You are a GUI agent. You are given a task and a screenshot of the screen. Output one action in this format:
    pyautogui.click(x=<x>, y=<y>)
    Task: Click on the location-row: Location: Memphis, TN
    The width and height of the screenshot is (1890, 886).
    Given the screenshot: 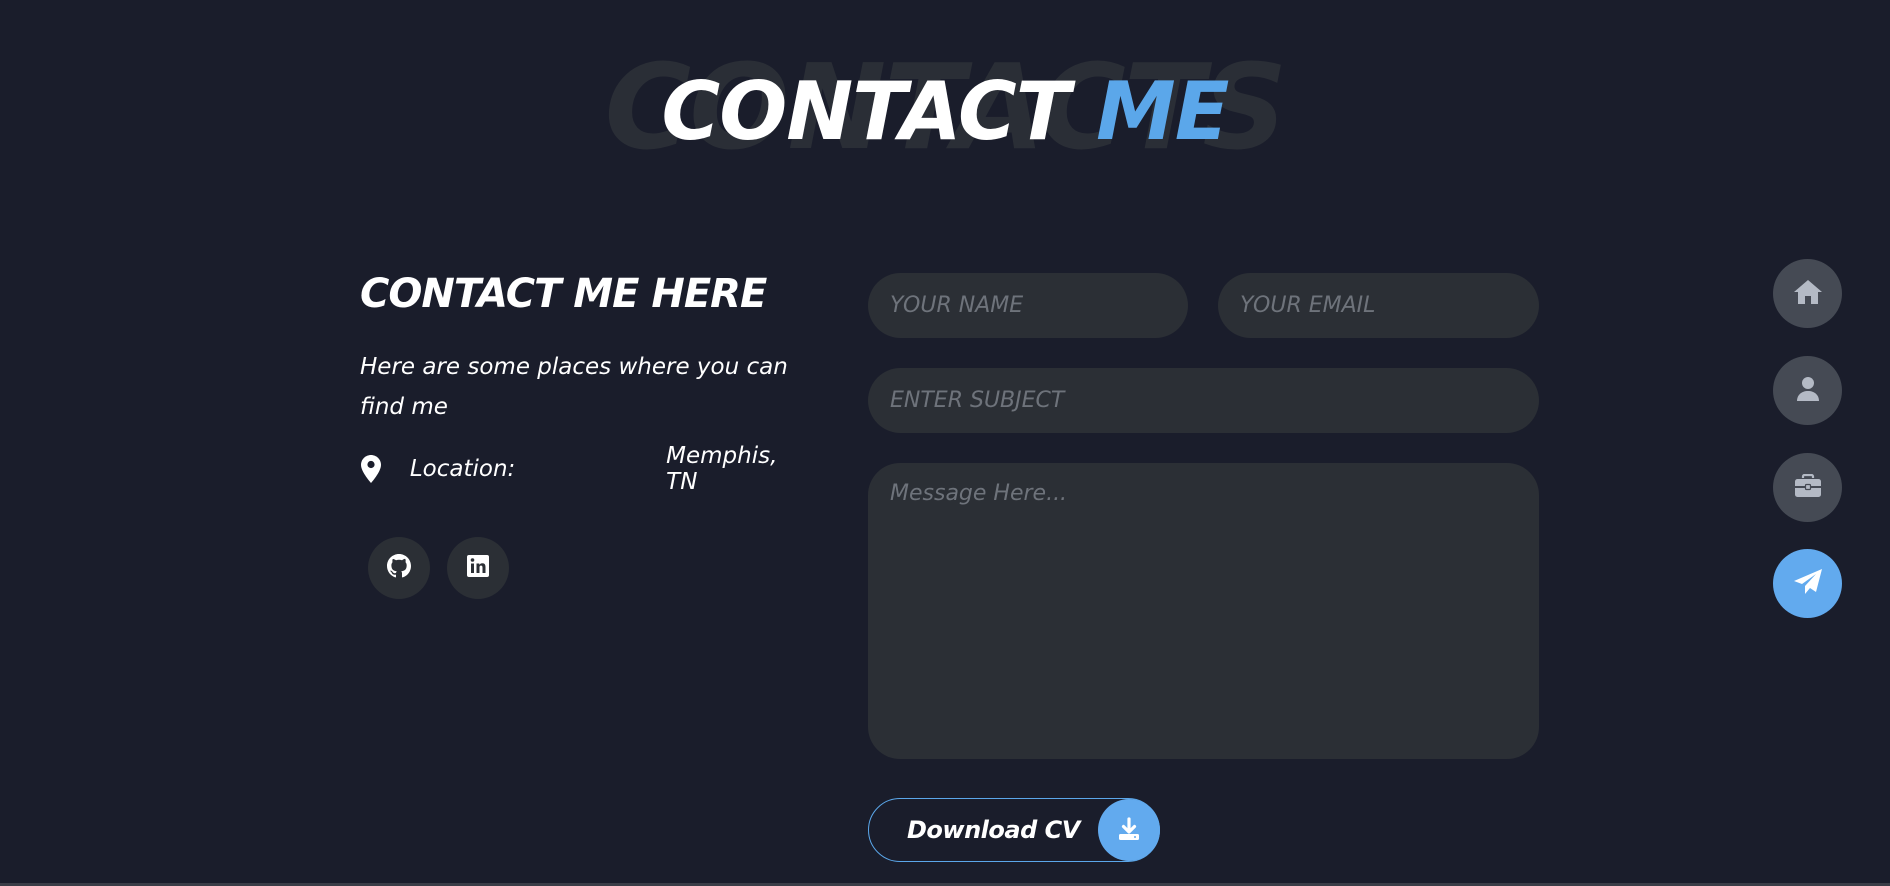 What is the action you would take?
    pyautogui.click(x=587, y=469)
    